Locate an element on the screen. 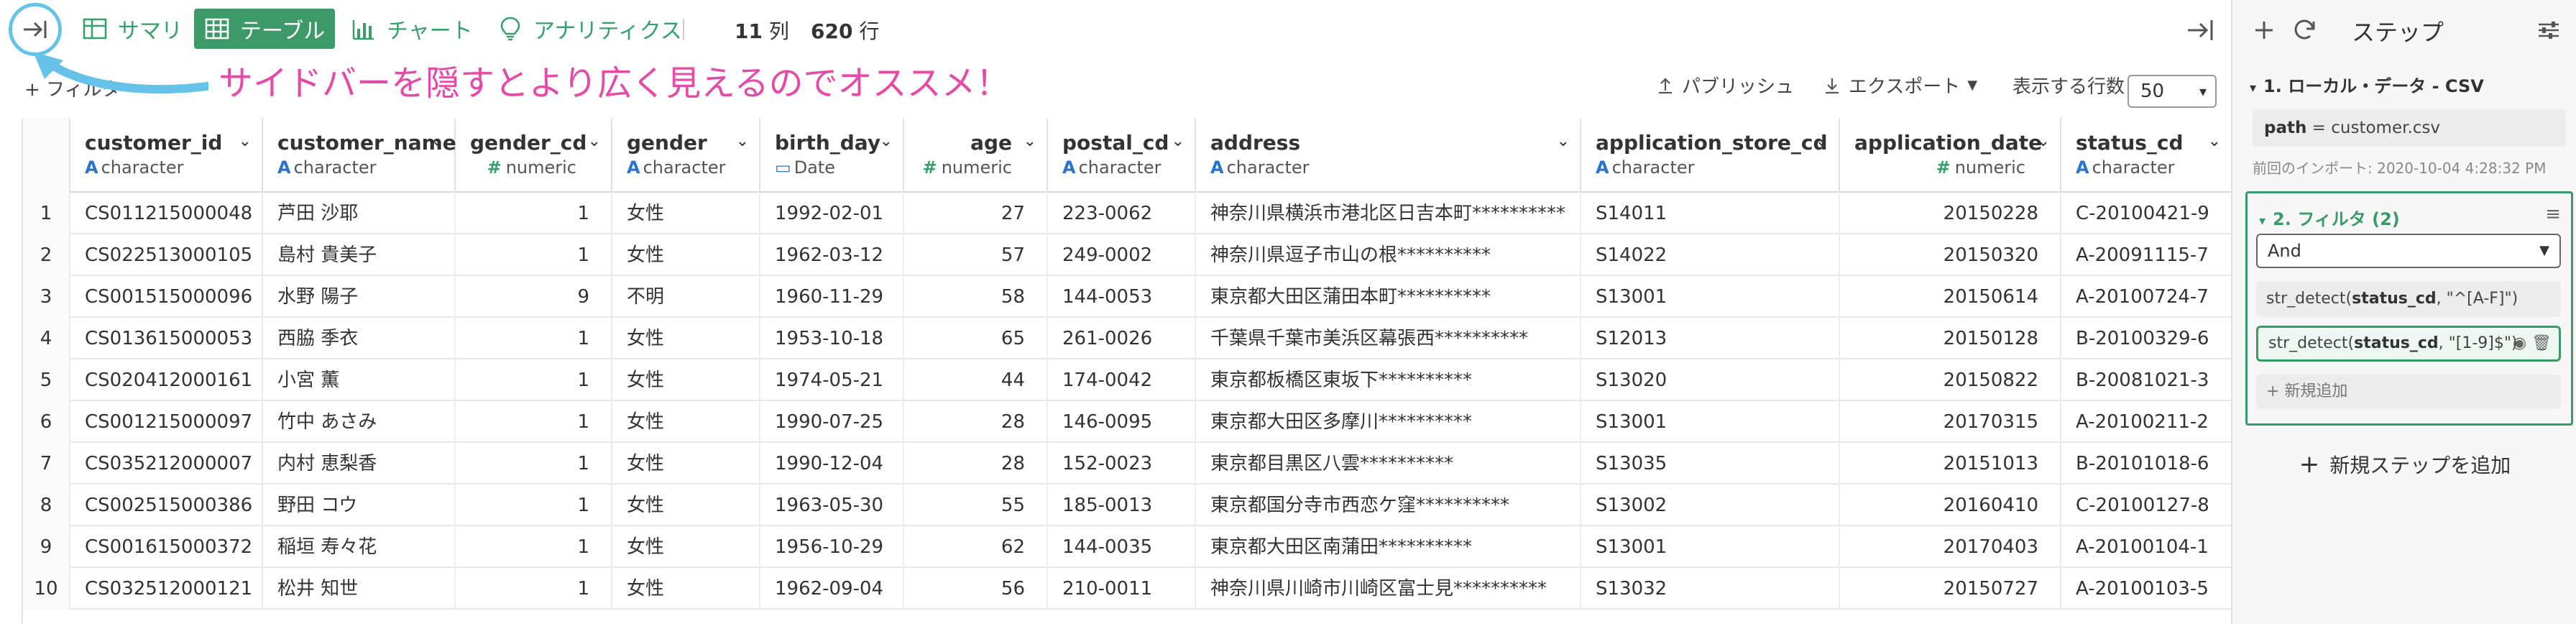  column-header-application-date: application_date # numeric ⌄ is located at coordinates (1950, 155).